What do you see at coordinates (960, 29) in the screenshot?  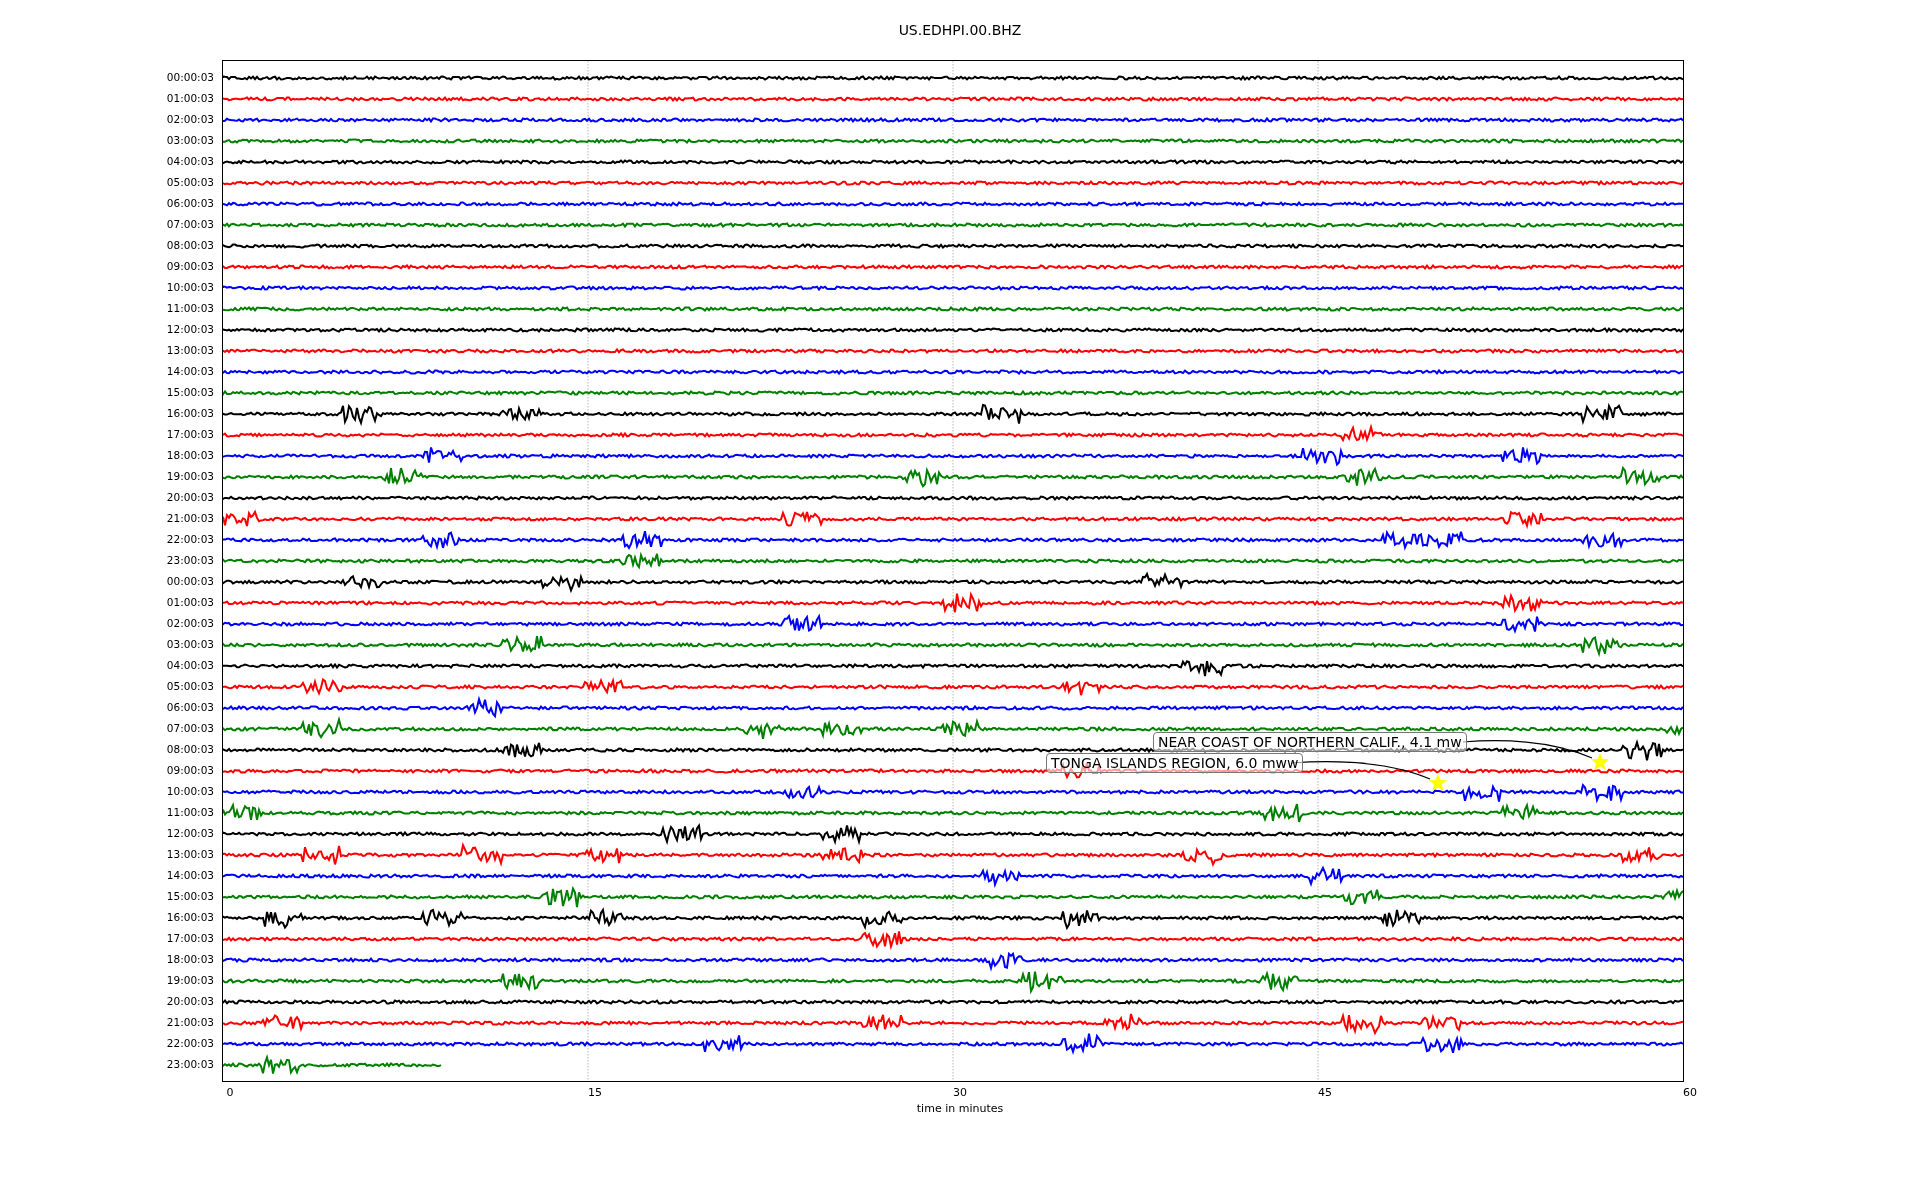 I see `plot-title: US.EDHPI.00.BHZ` at bounding box center [960, 29].